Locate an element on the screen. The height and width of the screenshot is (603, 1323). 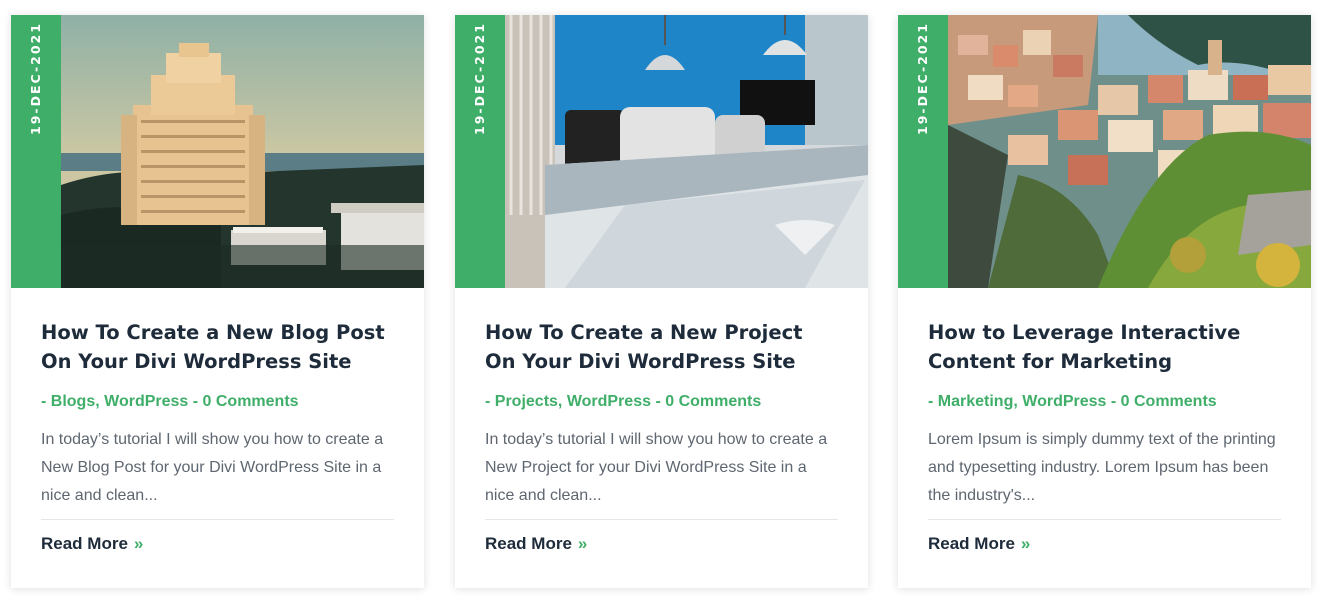
category-link: Marketing is located at coordinates (976, 401).